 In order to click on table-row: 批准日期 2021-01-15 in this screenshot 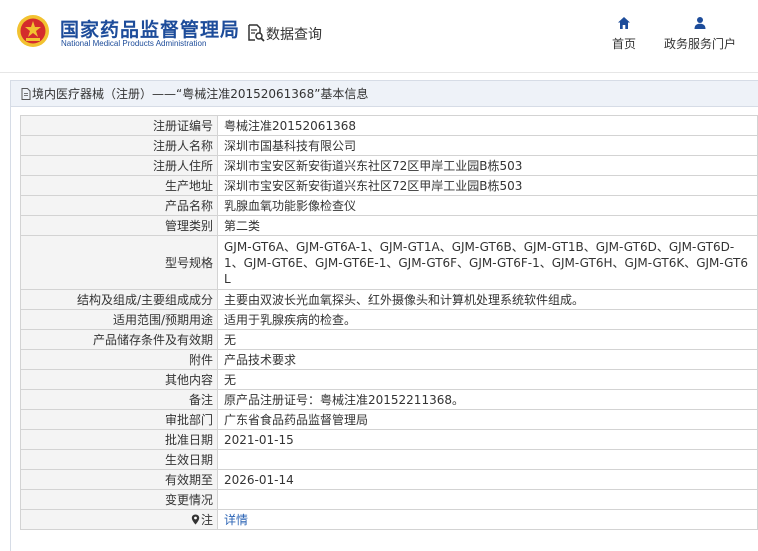, I will do `click(389, 439)`.